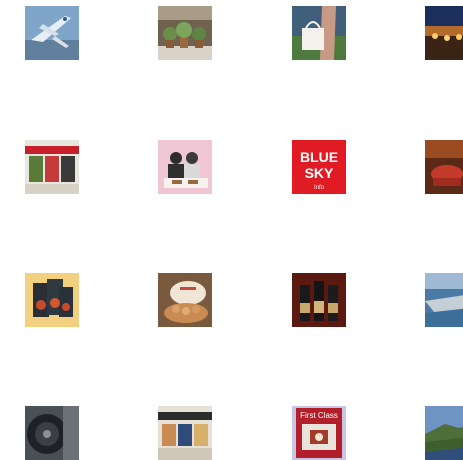 Image resolution: width=463 pixels, height=460 pixels. I want to click on blue-sky-small: Info, so click(319, 188).